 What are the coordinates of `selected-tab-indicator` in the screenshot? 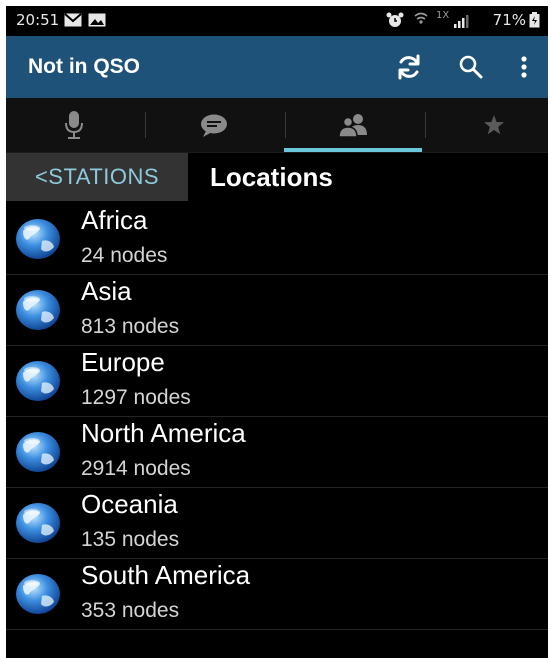 It's located at (353, 150).